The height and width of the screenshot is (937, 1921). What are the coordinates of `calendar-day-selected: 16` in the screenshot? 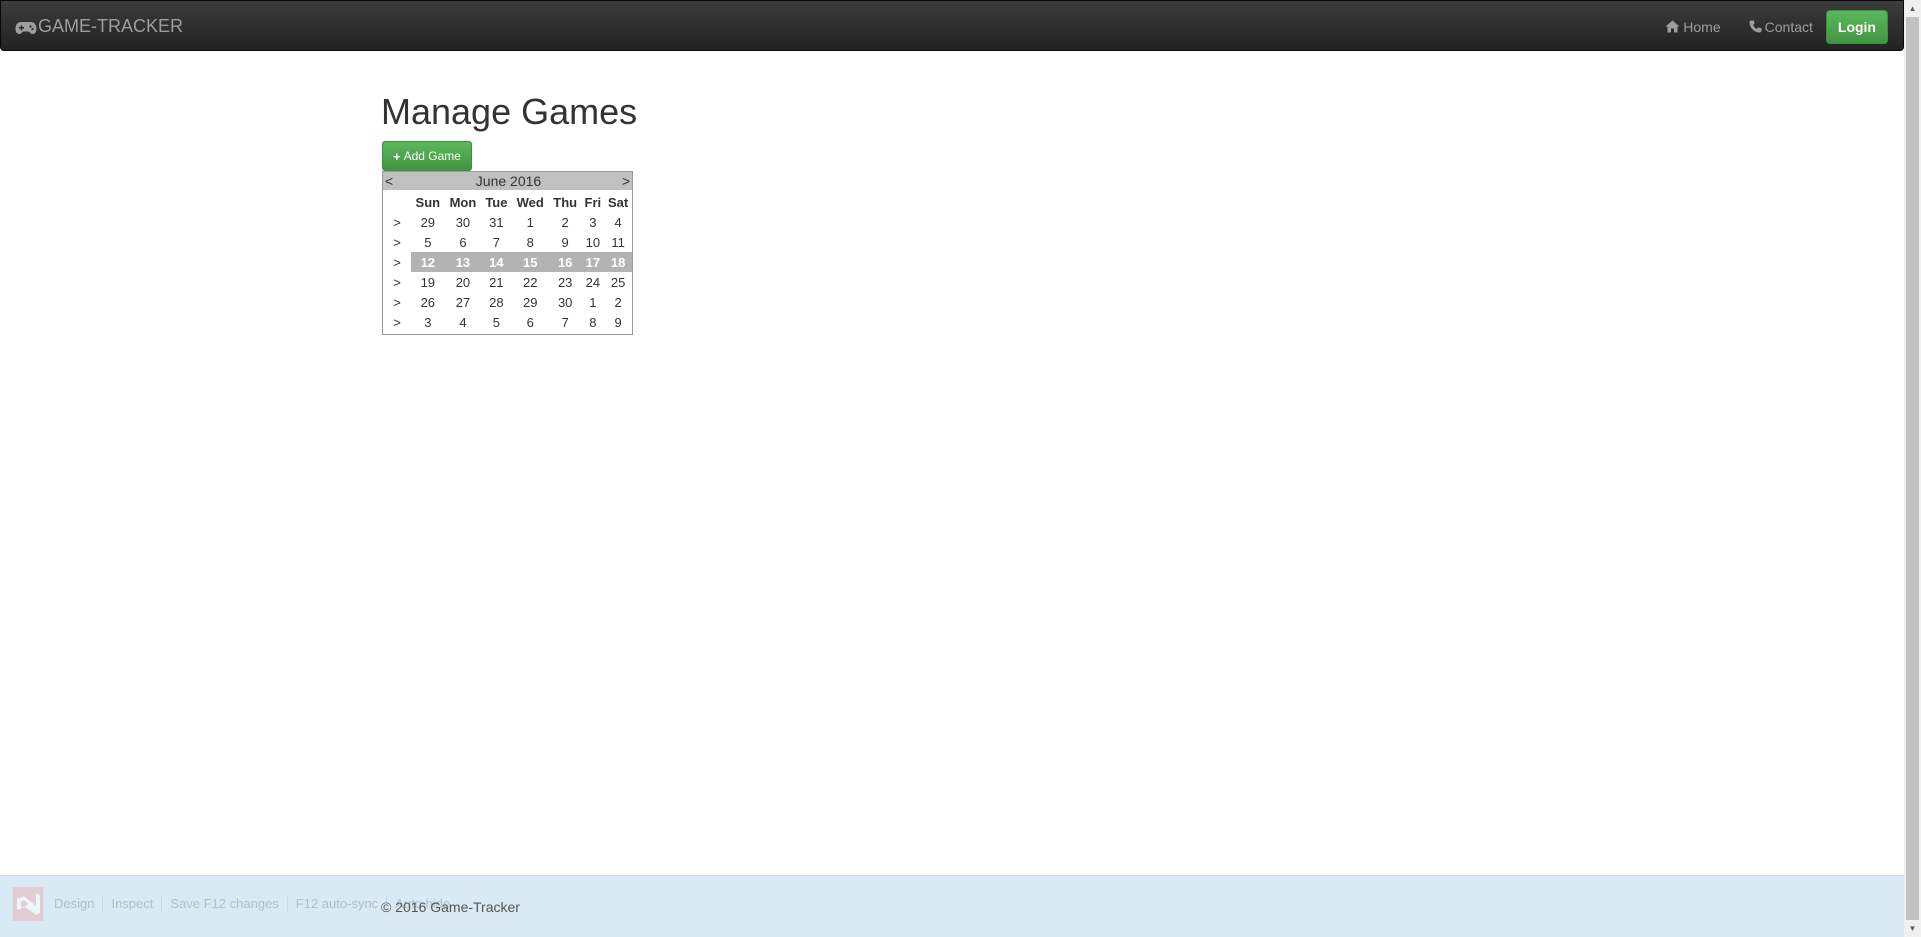 It's located at (565, 262).